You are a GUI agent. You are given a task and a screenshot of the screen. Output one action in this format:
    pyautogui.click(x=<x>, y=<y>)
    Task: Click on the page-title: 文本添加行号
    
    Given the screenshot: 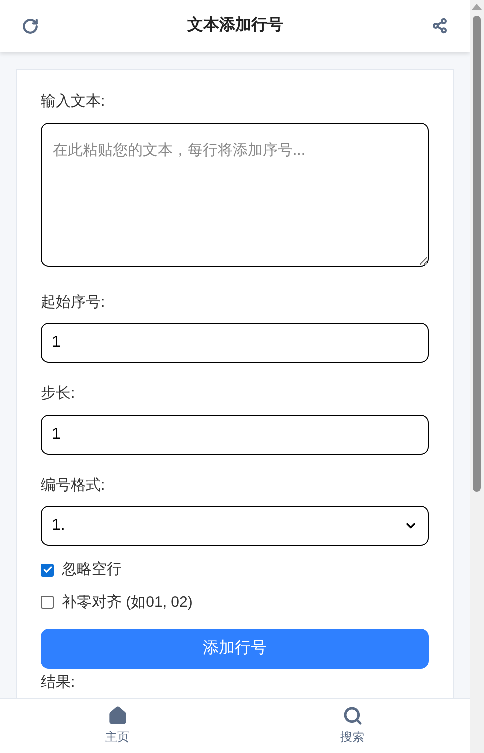 What is the action you would take?
    pyautogui.click(x=236, y=25)
    